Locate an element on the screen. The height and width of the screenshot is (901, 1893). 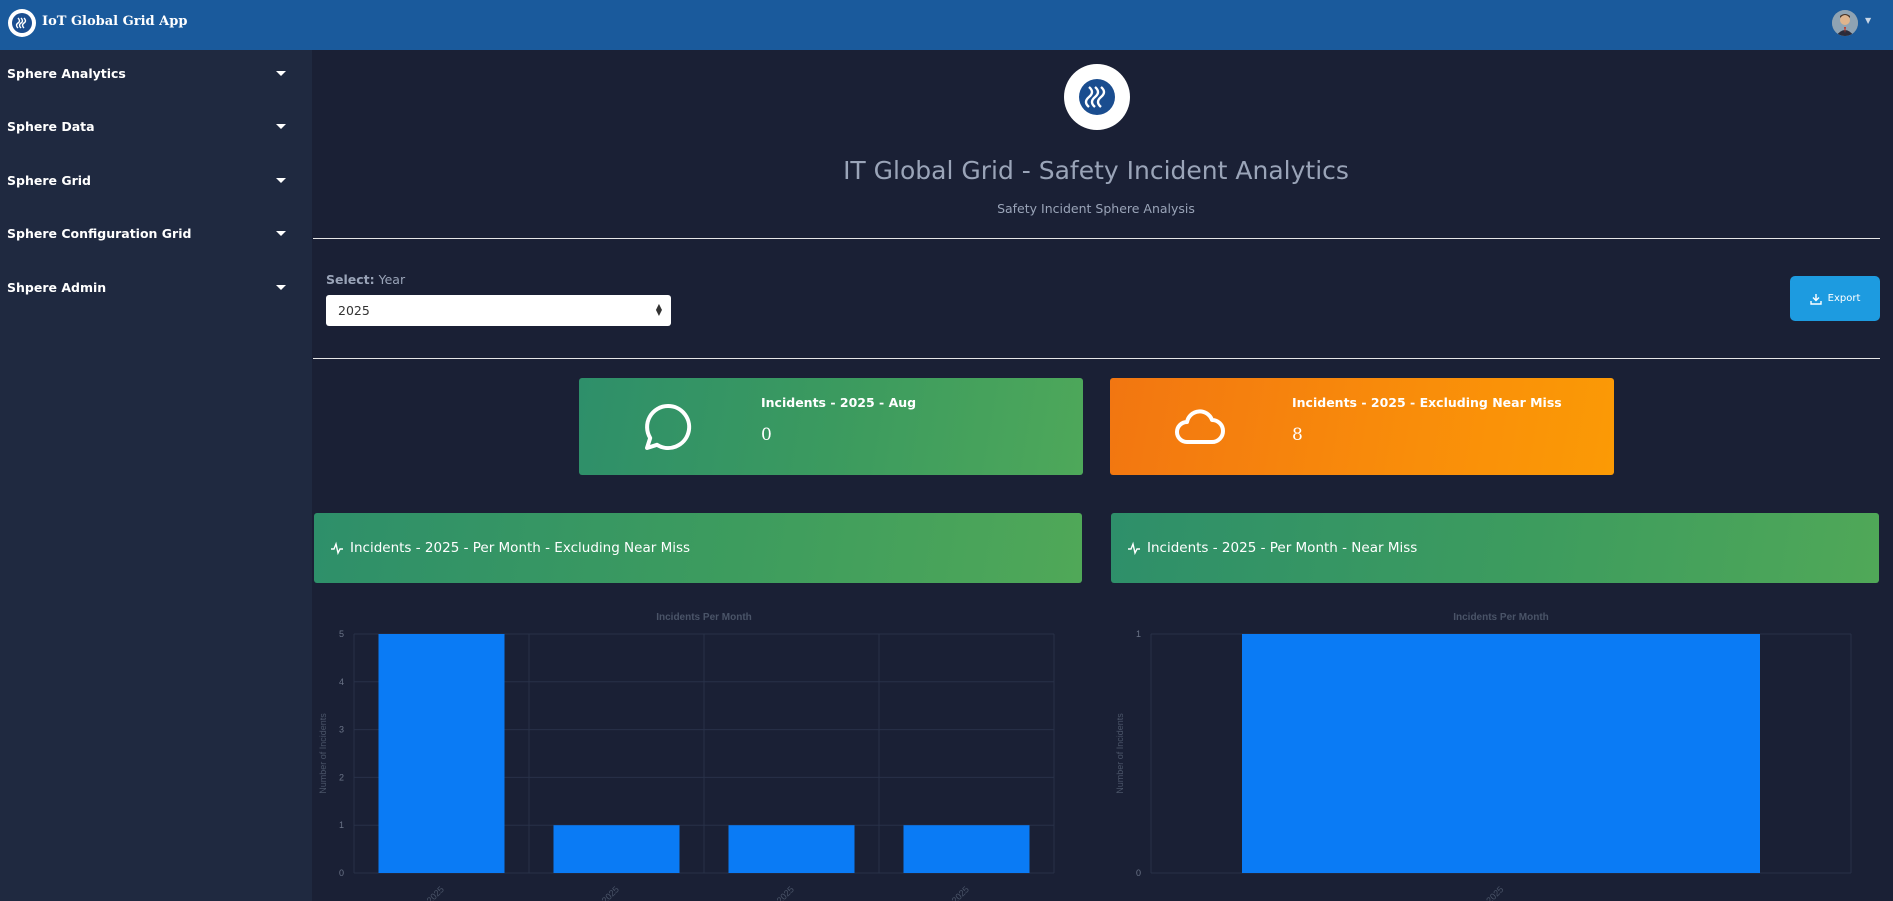
sidebar-item-sphere-configuration-grid: Sphere Configuration Grid is located at coordinates (156, 233).